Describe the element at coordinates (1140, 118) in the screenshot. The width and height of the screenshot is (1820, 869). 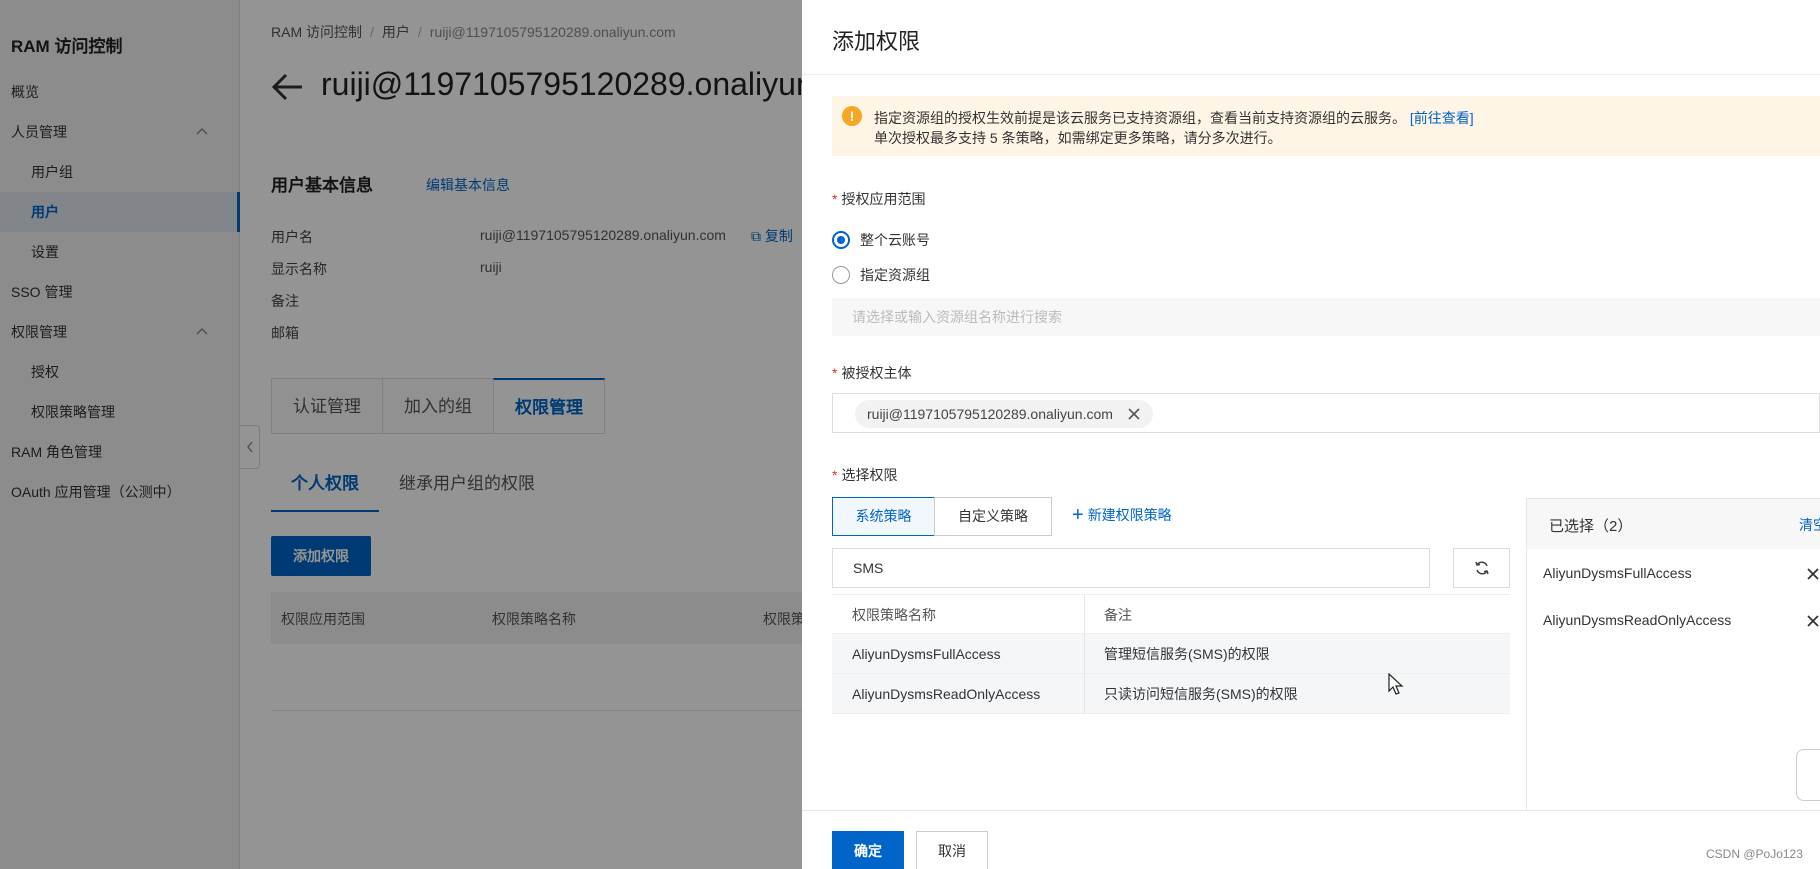
I see `notice-line1: 指定资源组的授权生效前提是该云服务已支持资源组，查看当前支持资源组的云服务。` at that location.